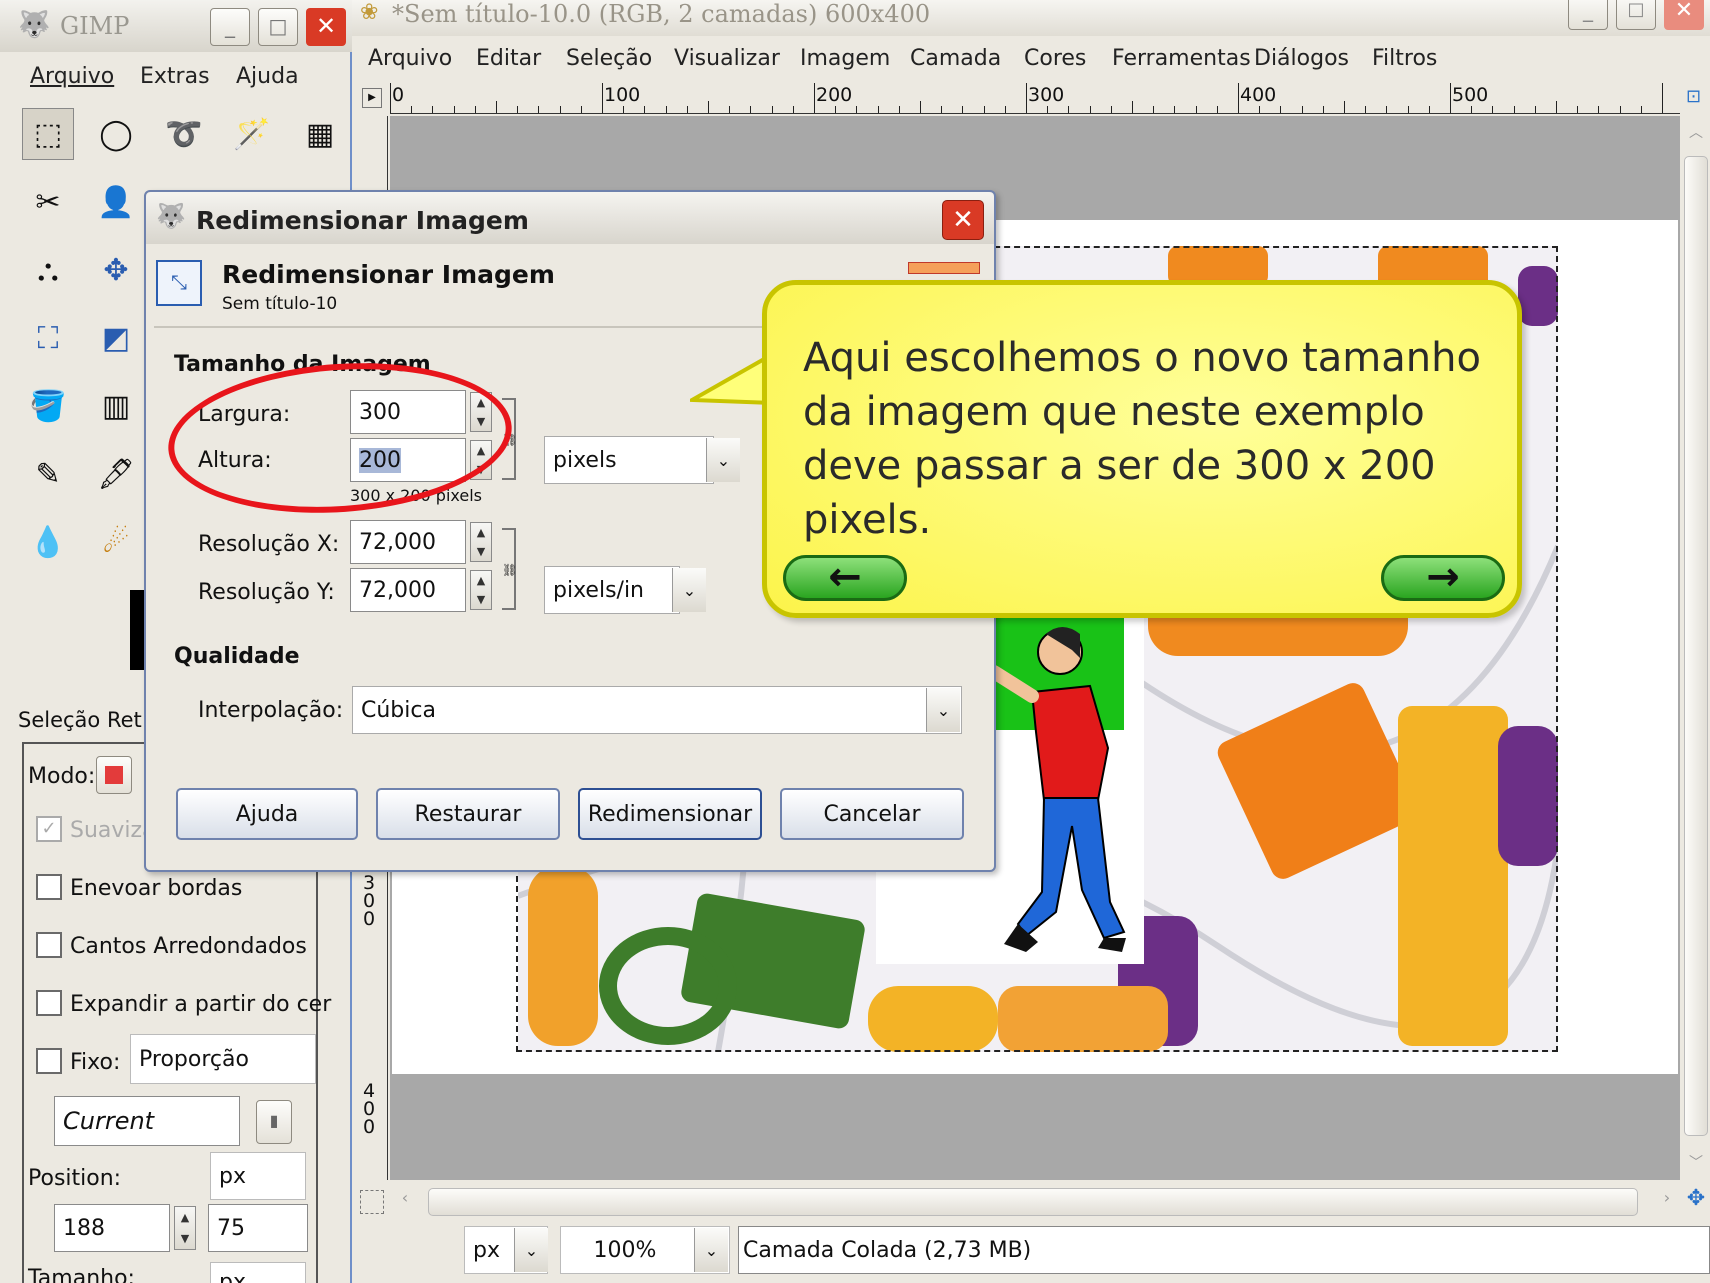  Describe the element at coordinates (49, 945) in the screenshot. I see `rounded-corners-checkbox` at that location.